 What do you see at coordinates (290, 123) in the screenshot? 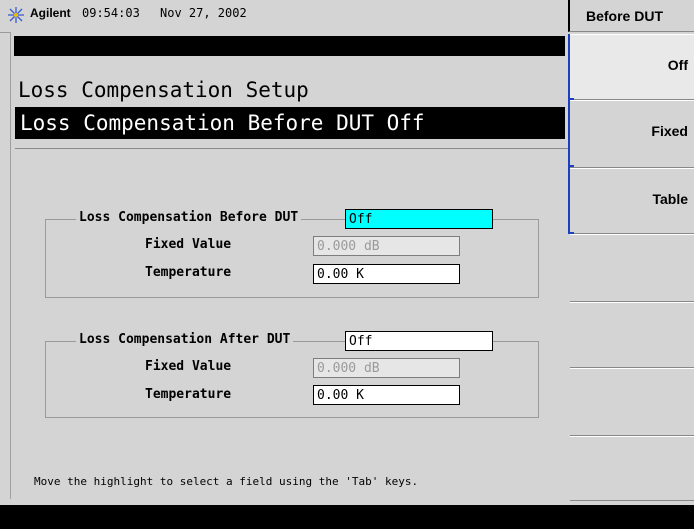
I see `active-function-bar: Loss Compensation Before DUT Off` at bounding box center [290, 123].